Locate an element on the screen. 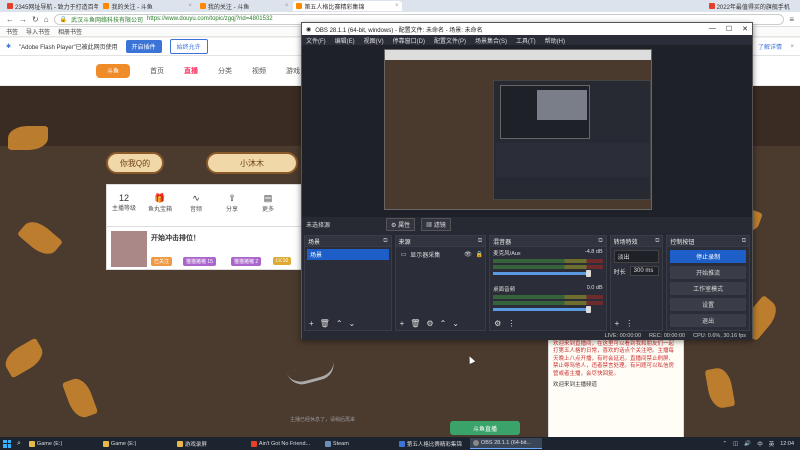 The height and width of the screenshot is (450, 800). nav-item: 视频 is located at coordinates (259, 71).